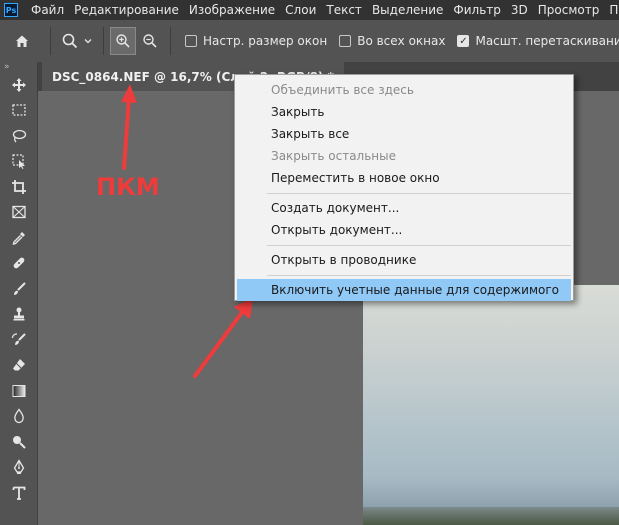 The height and width of the screenshot is (525, 619). Describe the element at coordinates (404, 134) in the screenshot. I see `menu-item-close-all: Закрыть все` at that location.